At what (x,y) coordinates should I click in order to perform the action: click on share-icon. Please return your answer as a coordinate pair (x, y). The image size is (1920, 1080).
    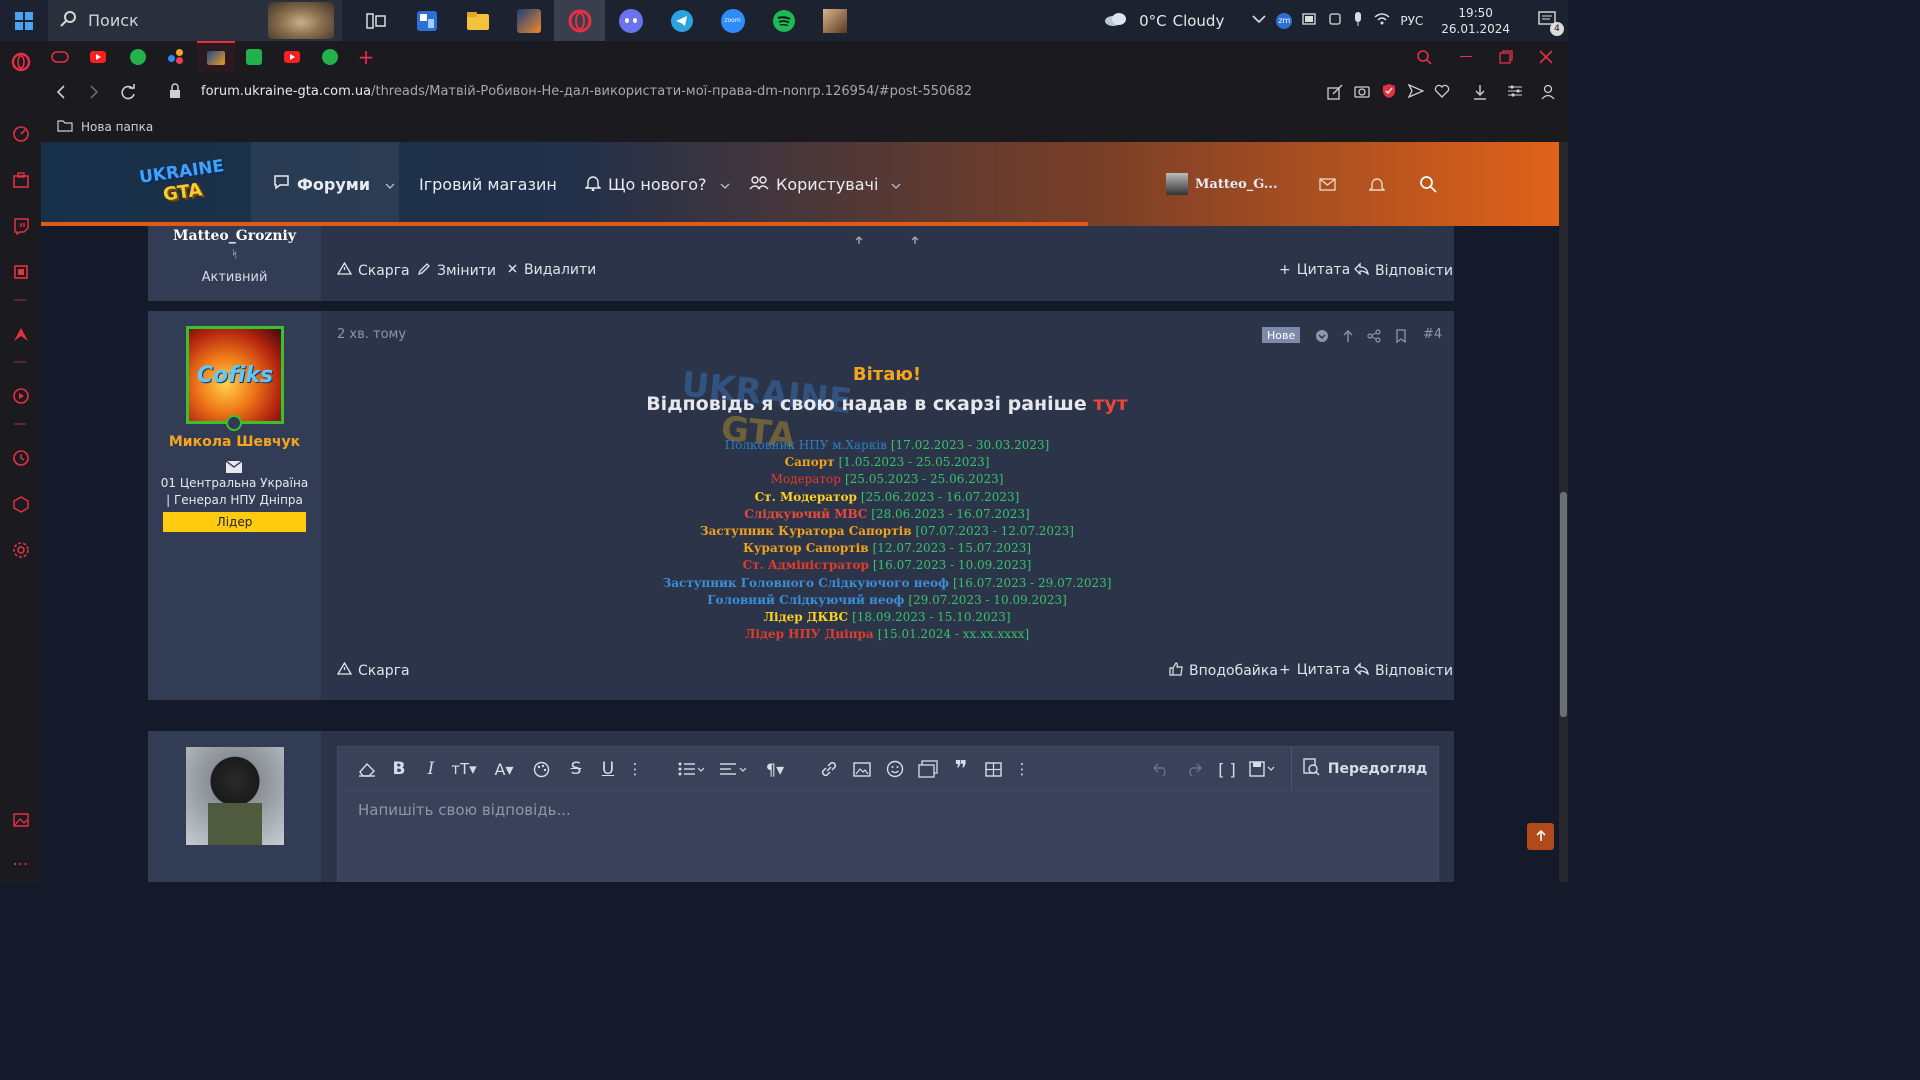
    Looking at the image, I should click on (1335, 94).